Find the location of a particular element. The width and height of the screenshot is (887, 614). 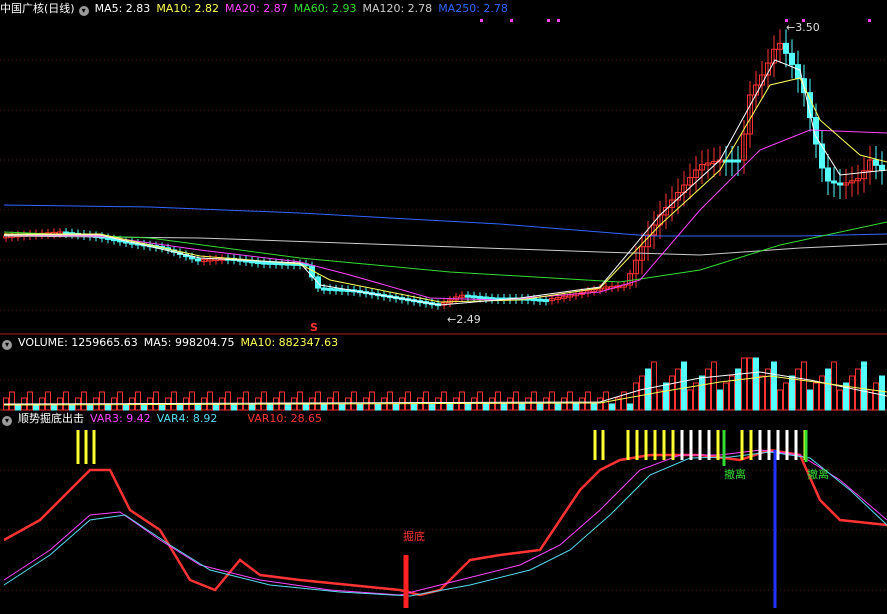

ma120-value: MA120: 2.78 is located at coordinates (397, 8).